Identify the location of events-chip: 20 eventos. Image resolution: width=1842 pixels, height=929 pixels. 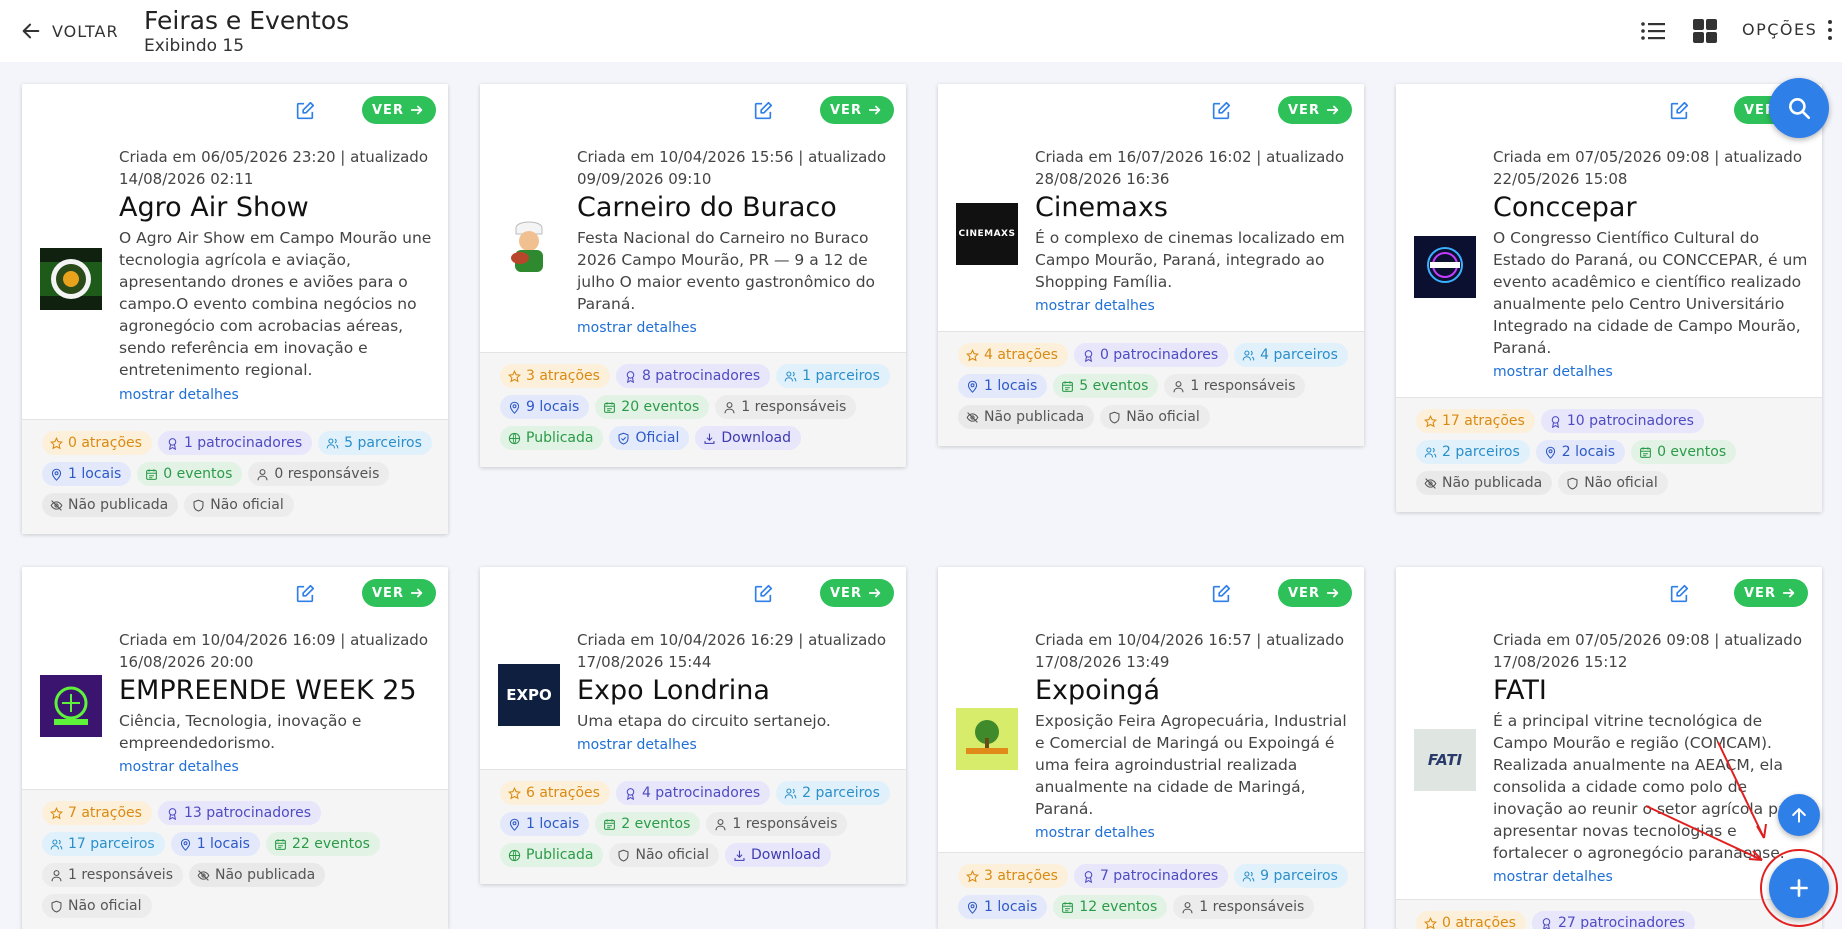
(652, 407).